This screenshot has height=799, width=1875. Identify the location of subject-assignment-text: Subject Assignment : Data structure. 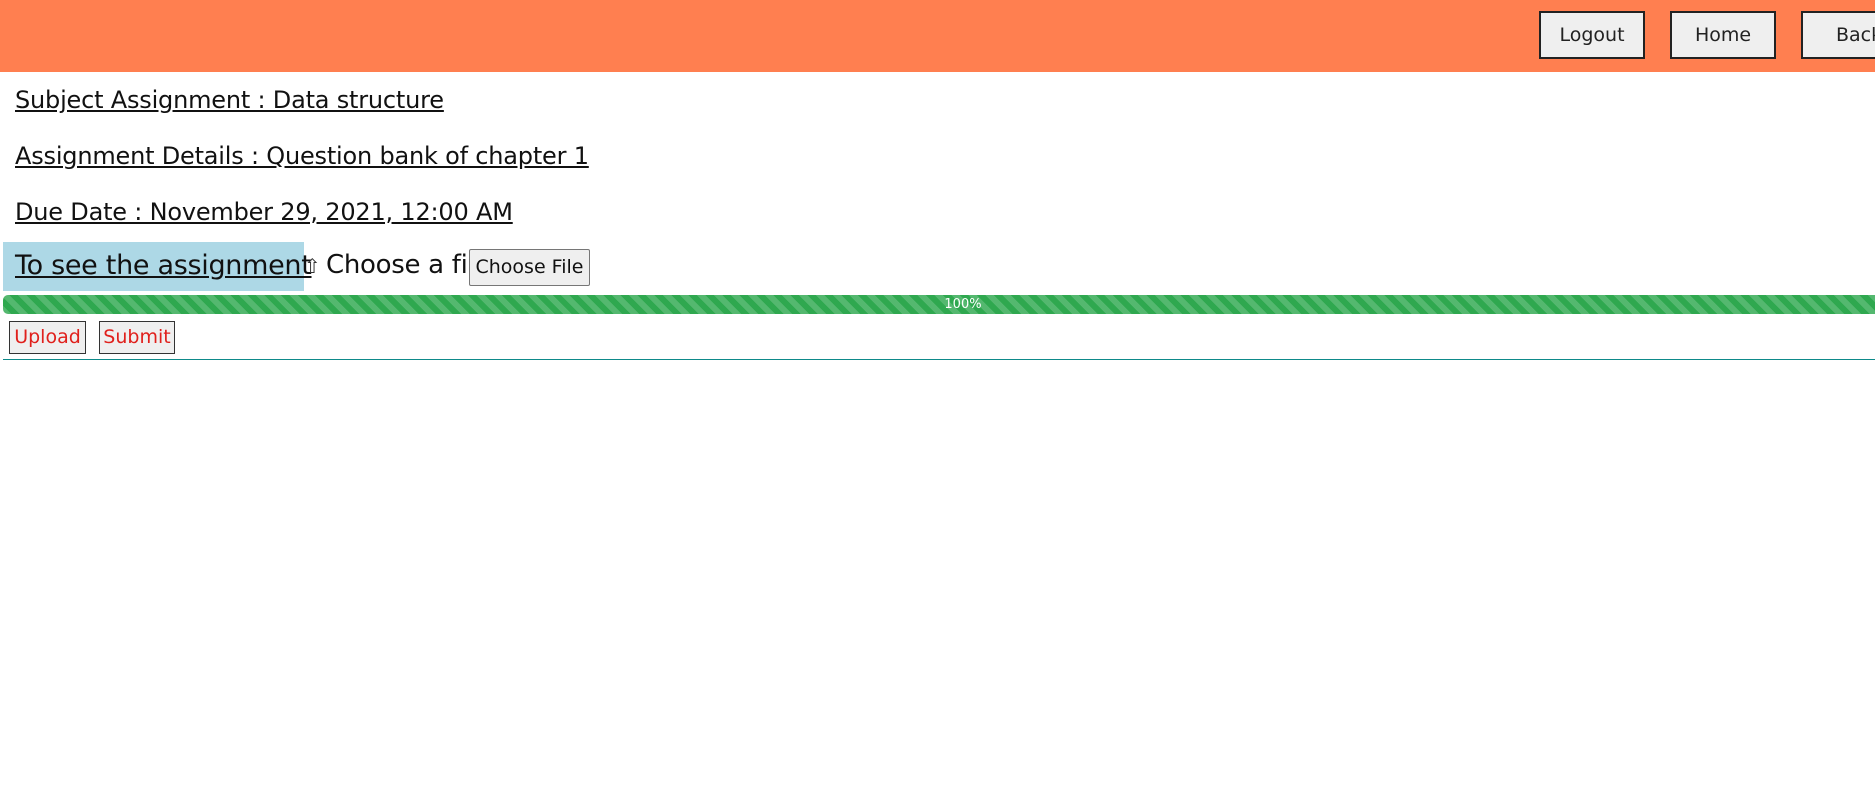
(229, 100).